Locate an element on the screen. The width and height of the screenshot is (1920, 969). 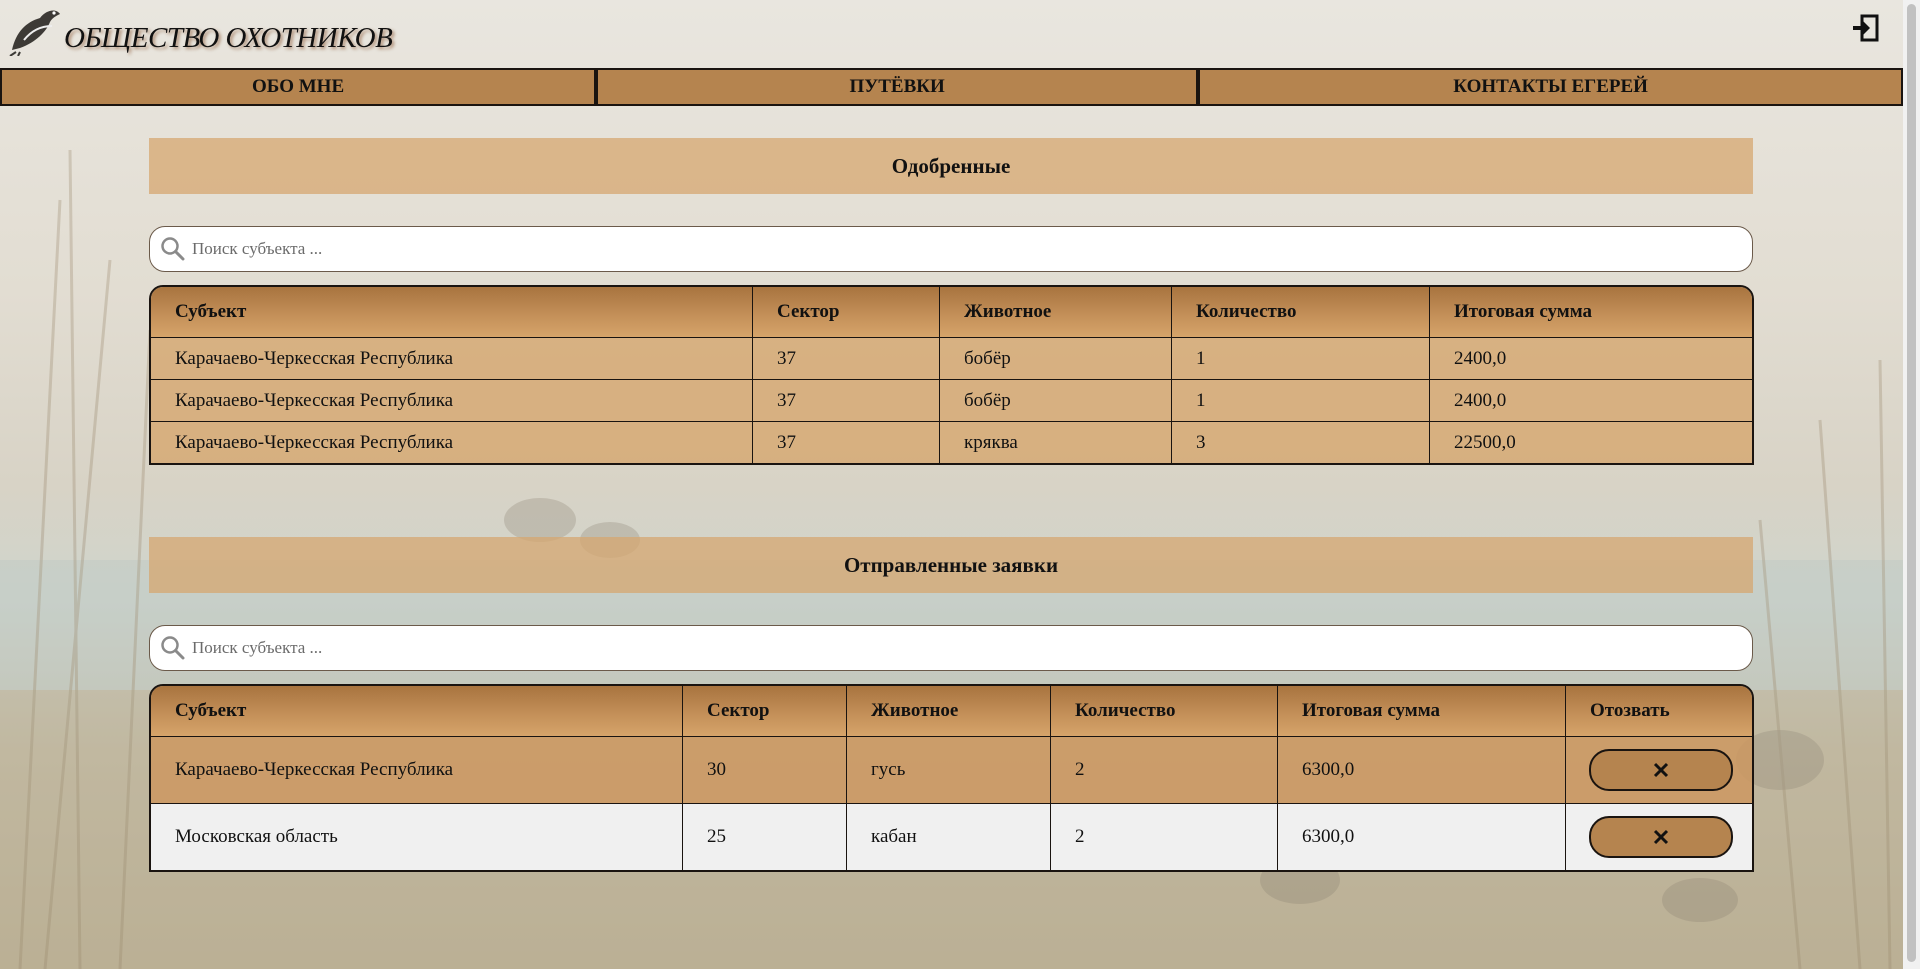
cell-quantity: 3 is located at coordinates (1301, 442).